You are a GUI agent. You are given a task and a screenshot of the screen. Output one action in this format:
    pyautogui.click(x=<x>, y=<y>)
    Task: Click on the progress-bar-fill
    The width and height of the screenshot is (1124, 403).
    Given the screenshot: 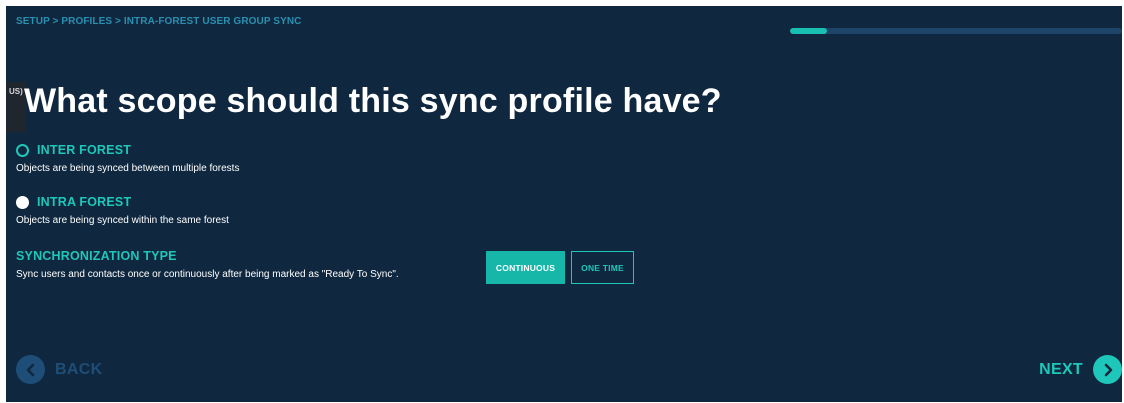 What is the action you would take?
    pyautogui.click(x=808, y=31)
    